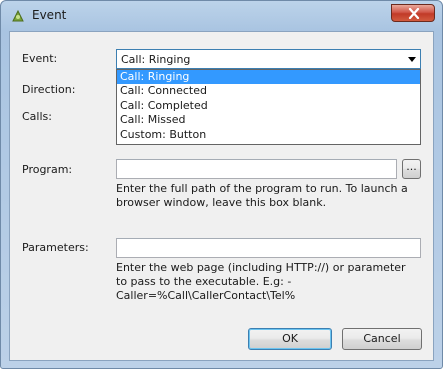 The image size is (443, 369). What do you see at coordinates (47, 169) in the screenshot?
I see `program-label: Program:` at bounding box center [47, 169].